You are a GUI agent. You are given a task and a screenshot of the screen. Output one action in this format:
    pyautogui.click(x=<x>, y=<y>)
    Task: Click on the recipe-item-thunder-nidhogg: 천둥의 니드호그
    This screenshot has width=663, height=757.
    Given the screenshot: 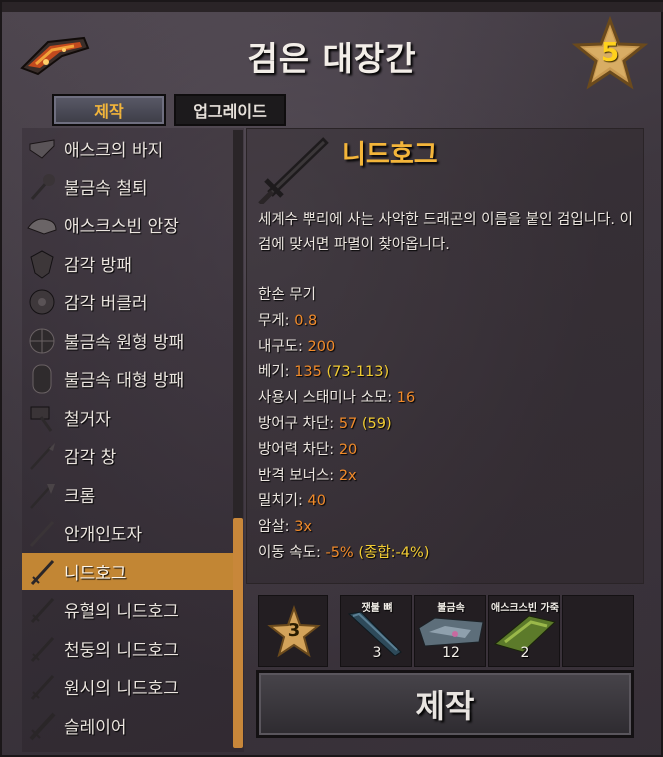 What is the action you would take?
    pyautogui.click(x=128, y=648)
    